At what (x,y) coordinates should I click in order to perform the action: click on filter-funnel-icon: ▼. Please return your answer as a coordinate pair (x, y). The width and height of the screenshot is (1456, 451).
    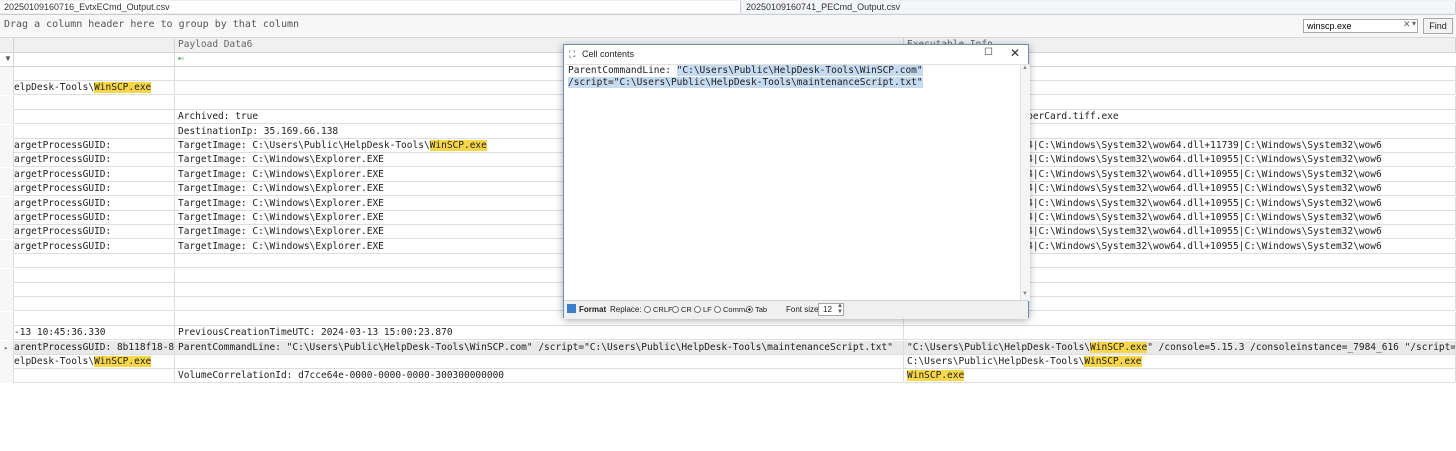
    Looking at the image, I should click on (8, 58).